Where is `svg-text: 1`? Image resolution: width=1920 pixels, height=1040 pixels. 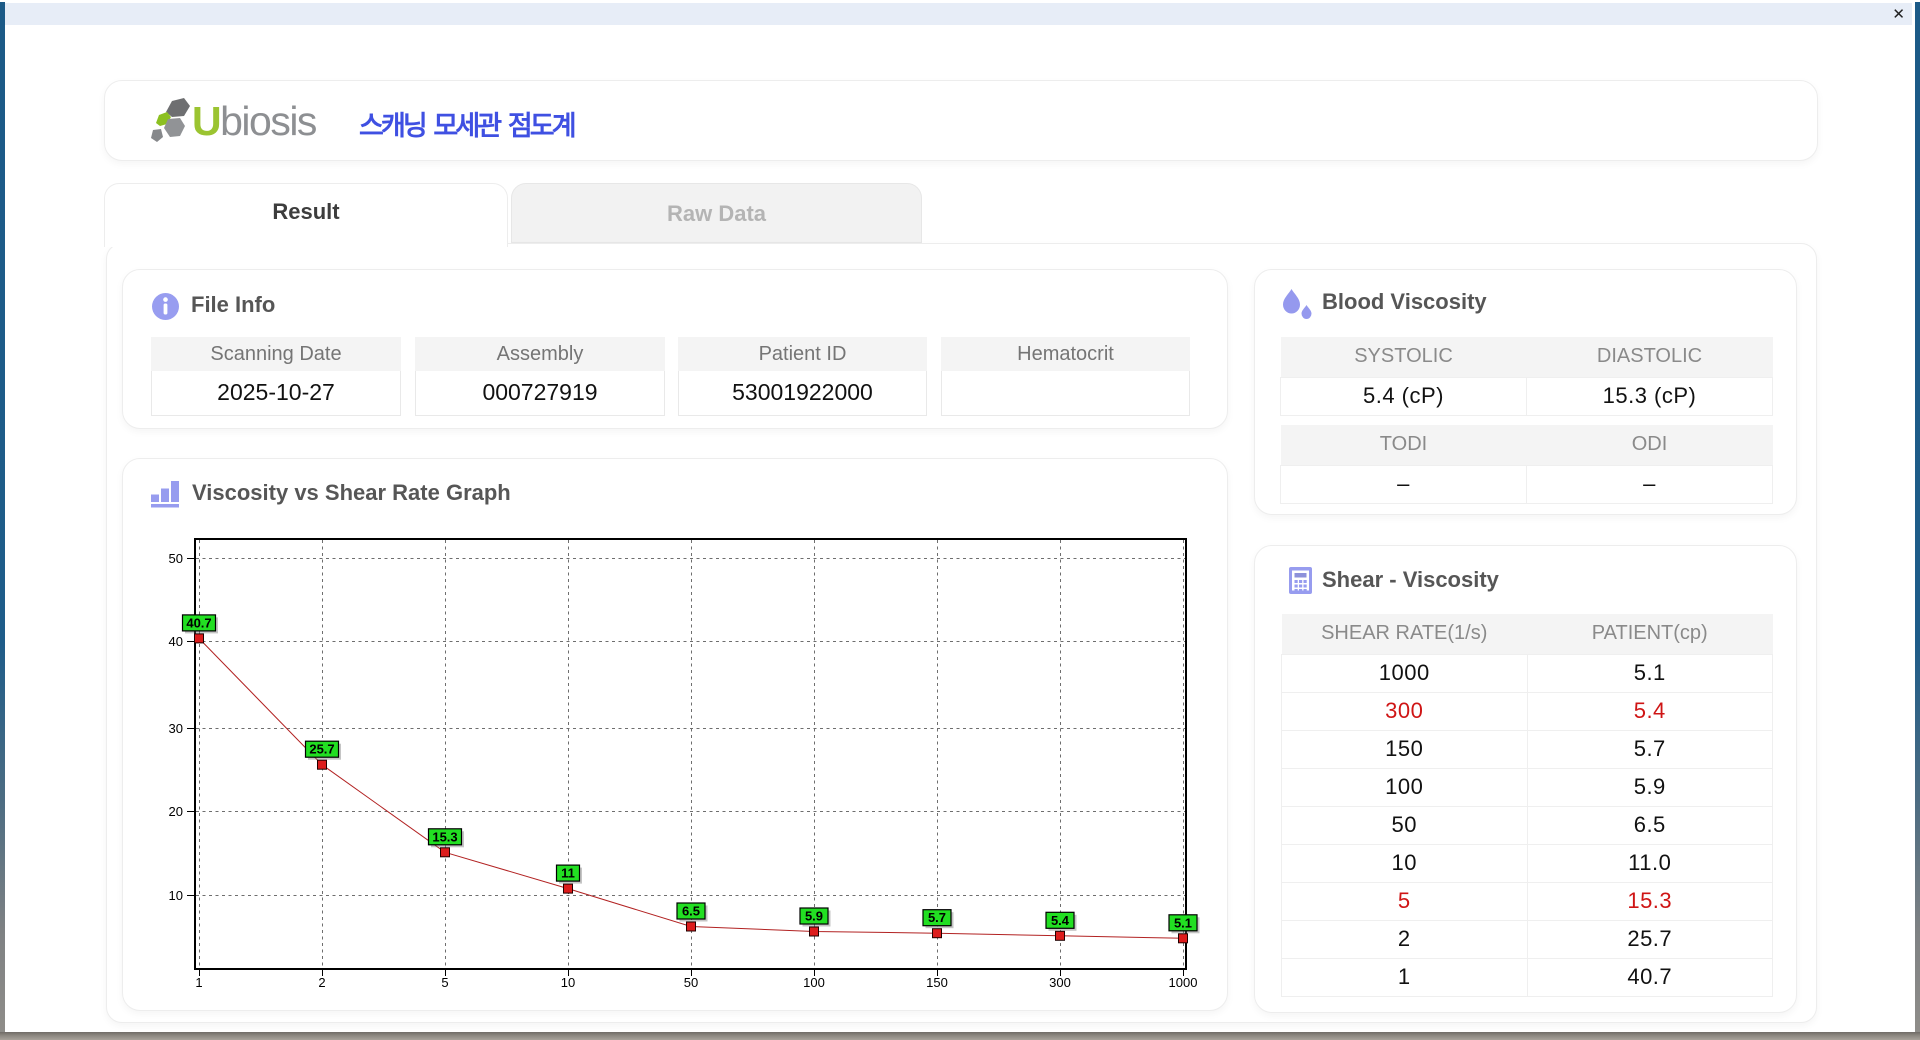
svg-text: 1 is located at coordinates (198, 982).